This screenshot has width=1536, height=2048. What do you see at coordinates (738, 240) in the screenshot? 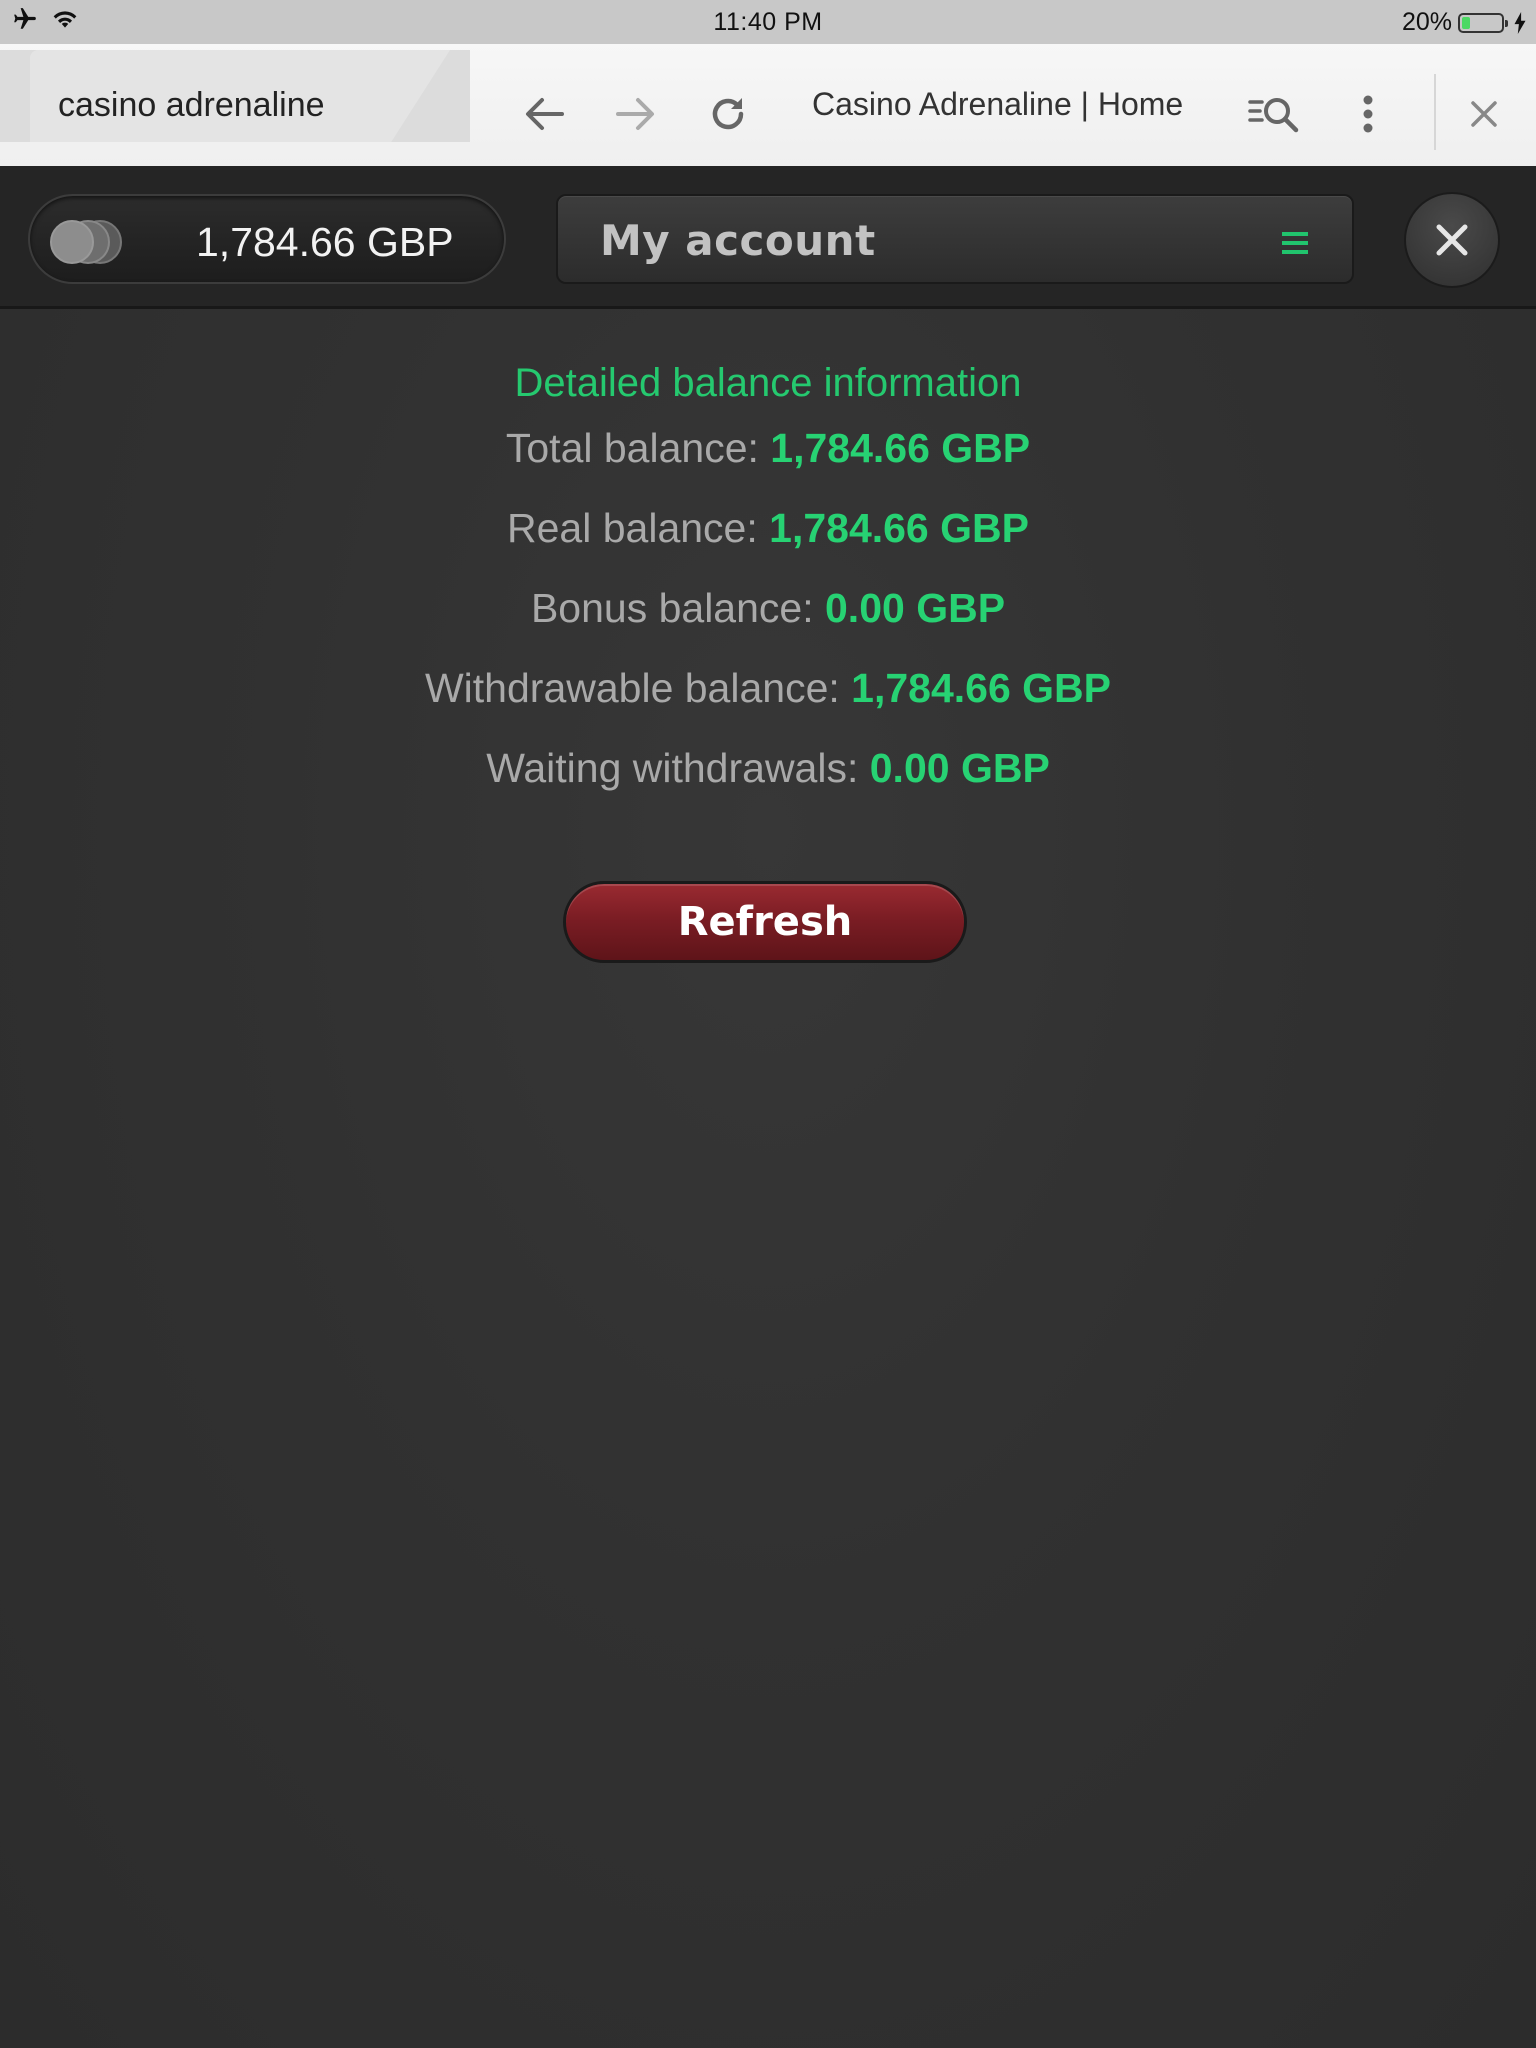
I see `my-account-label: My account` at bounding box center [738, 240].